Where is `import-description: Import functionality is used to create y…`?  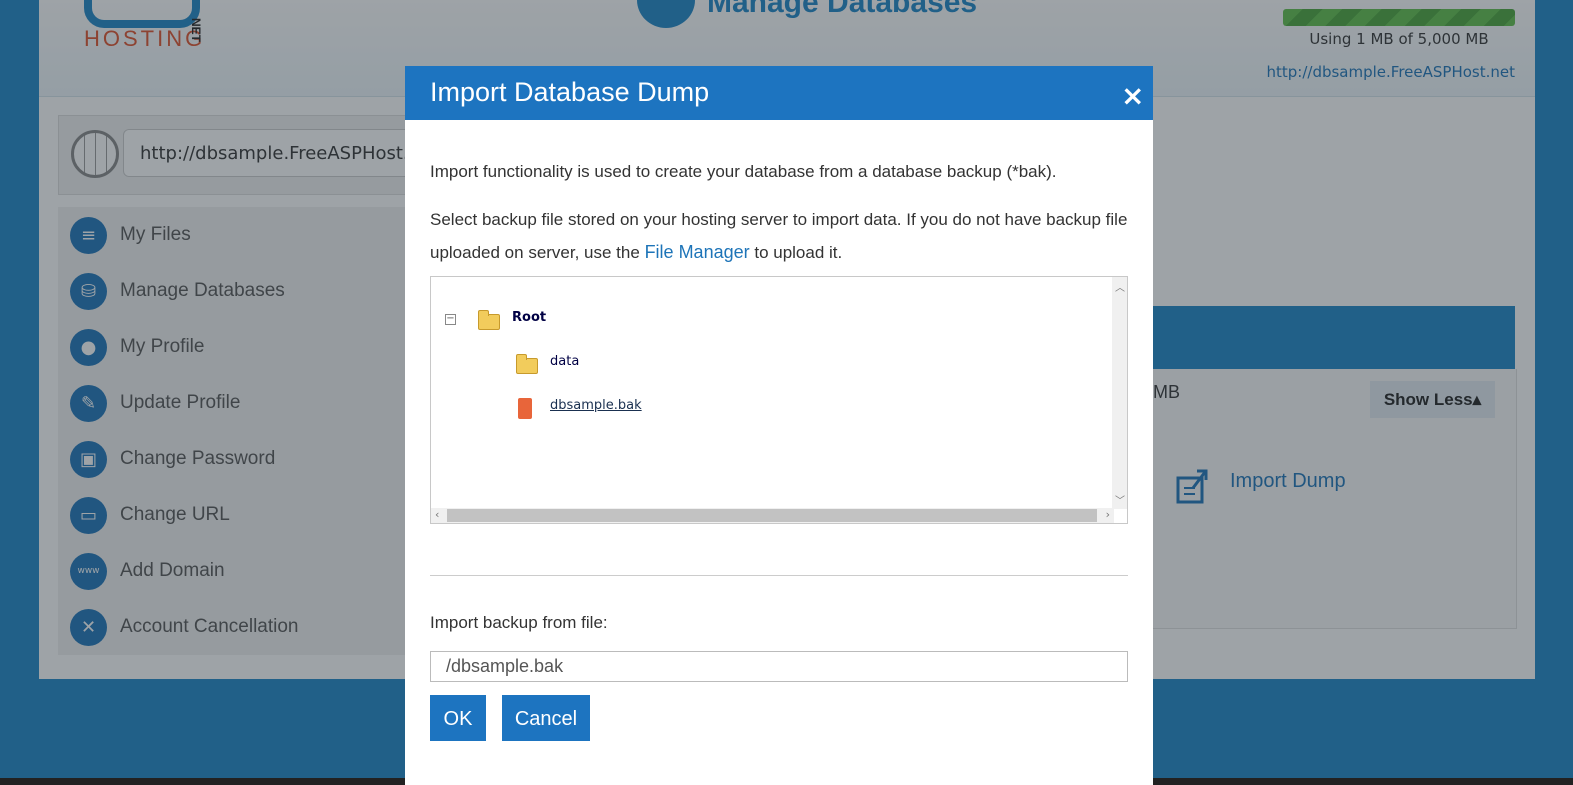
import-description: Import functionality is used to create y… is located at coordinates (743, 171).